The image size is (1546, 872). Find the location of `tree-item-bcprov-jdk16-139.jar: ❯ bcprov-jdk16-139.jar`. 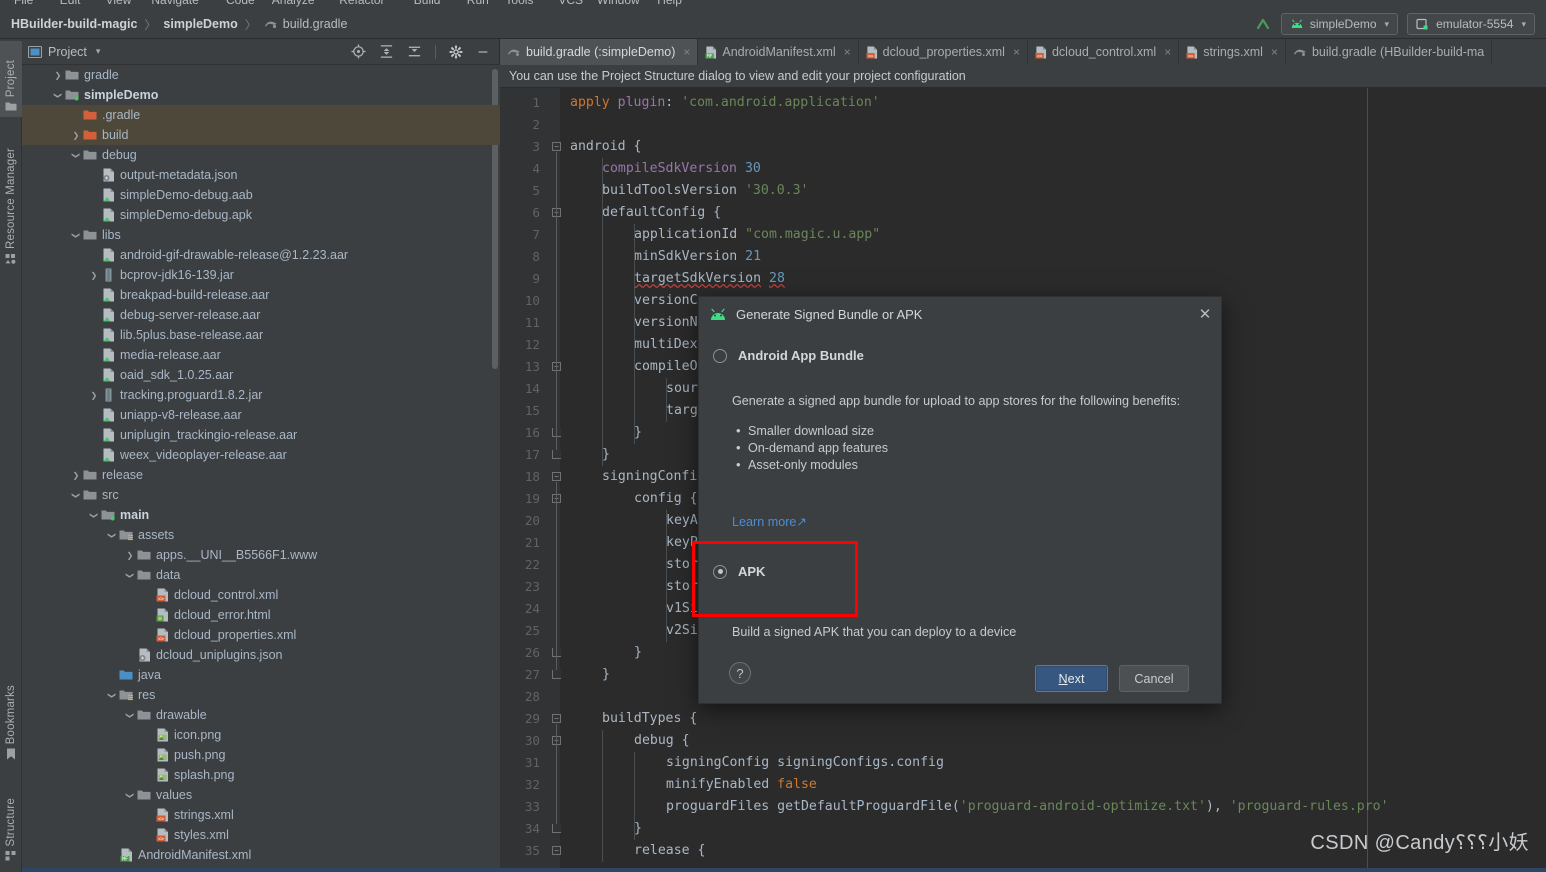

tree-item-bcprov-jdk16-139.jar: ❯ bcprov-jdk16-139.jar is located at coordinates (261, 275).